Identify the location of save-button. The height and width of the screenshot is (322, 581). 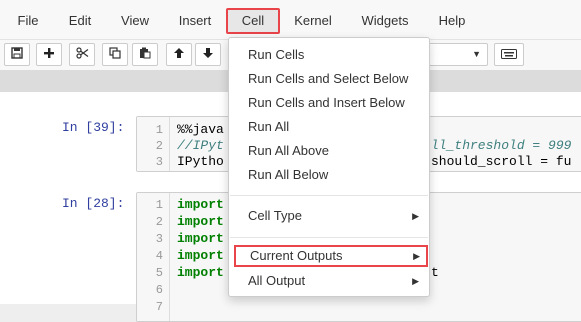
(17, 54).